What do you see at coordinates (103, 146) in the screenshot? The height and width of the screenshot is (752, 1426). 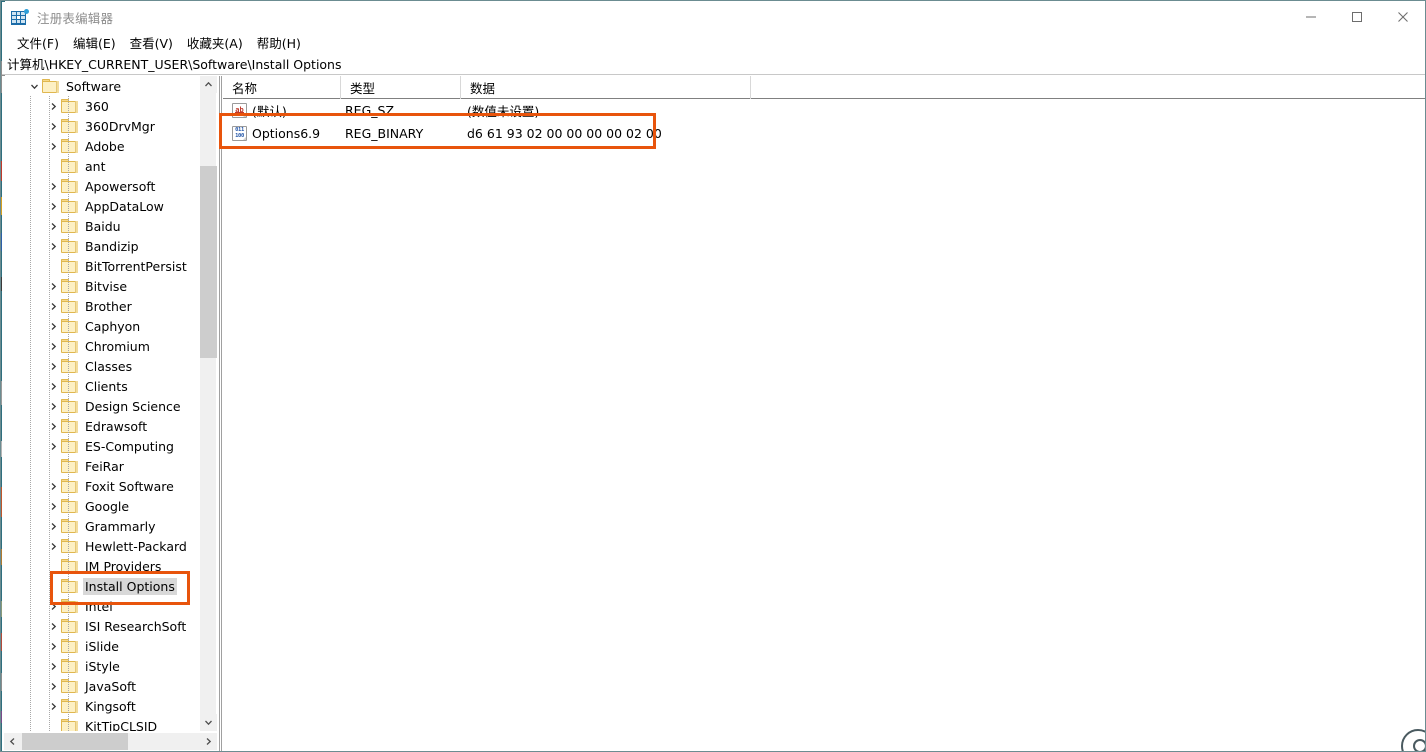 I see `tree-node: Adobe` at bounding box center [103, 146].